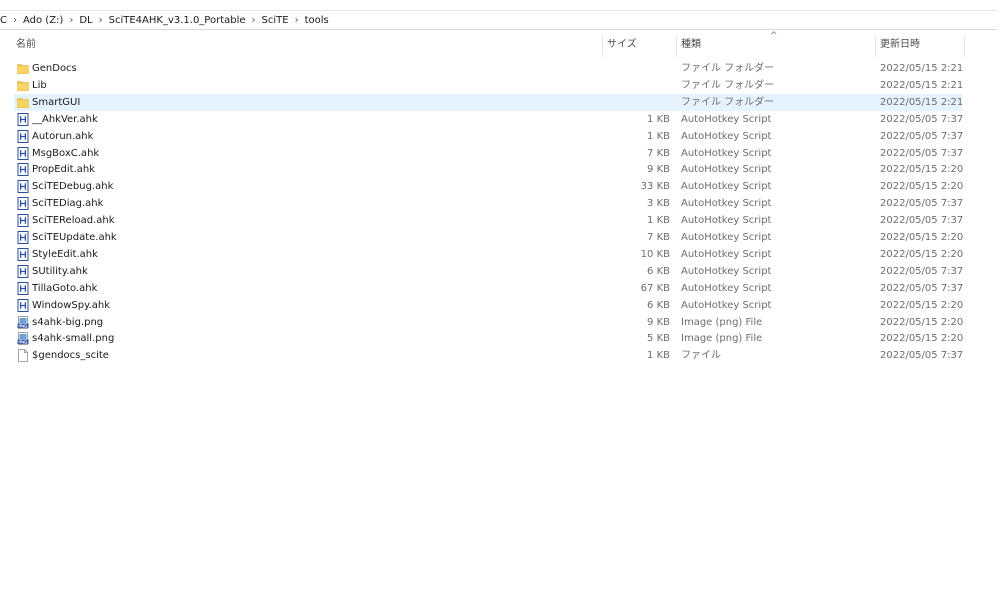 Image resolution: width=1000 pixels, height=591 pixels. I want to click on file-name: SUtility.ahk, so click(60, 271).